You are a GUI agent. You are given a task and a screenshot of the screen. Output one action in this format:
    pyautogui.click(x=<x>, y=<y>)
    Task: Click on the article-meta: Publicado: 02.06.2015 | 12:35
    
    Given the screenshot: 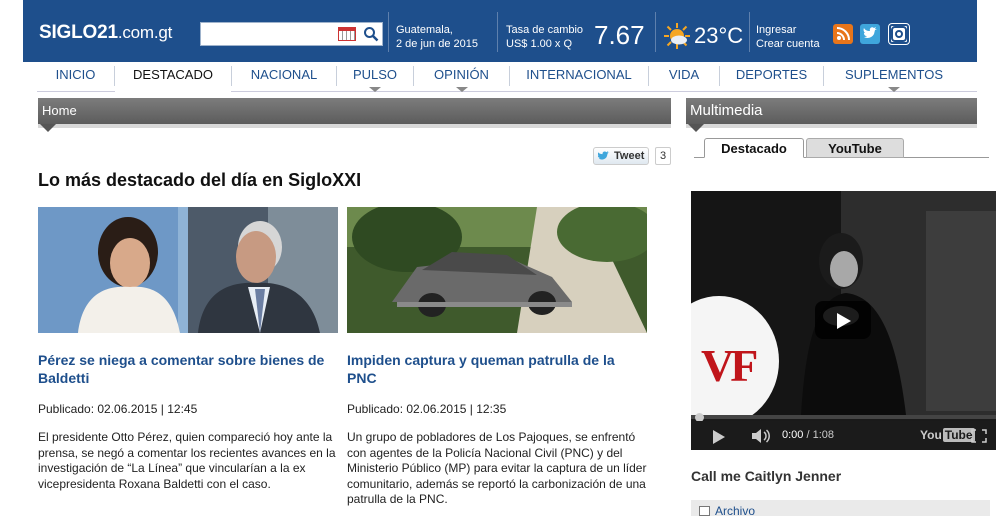 What is the action you would take?
    pyautogui.click(x=427, y=409)
    